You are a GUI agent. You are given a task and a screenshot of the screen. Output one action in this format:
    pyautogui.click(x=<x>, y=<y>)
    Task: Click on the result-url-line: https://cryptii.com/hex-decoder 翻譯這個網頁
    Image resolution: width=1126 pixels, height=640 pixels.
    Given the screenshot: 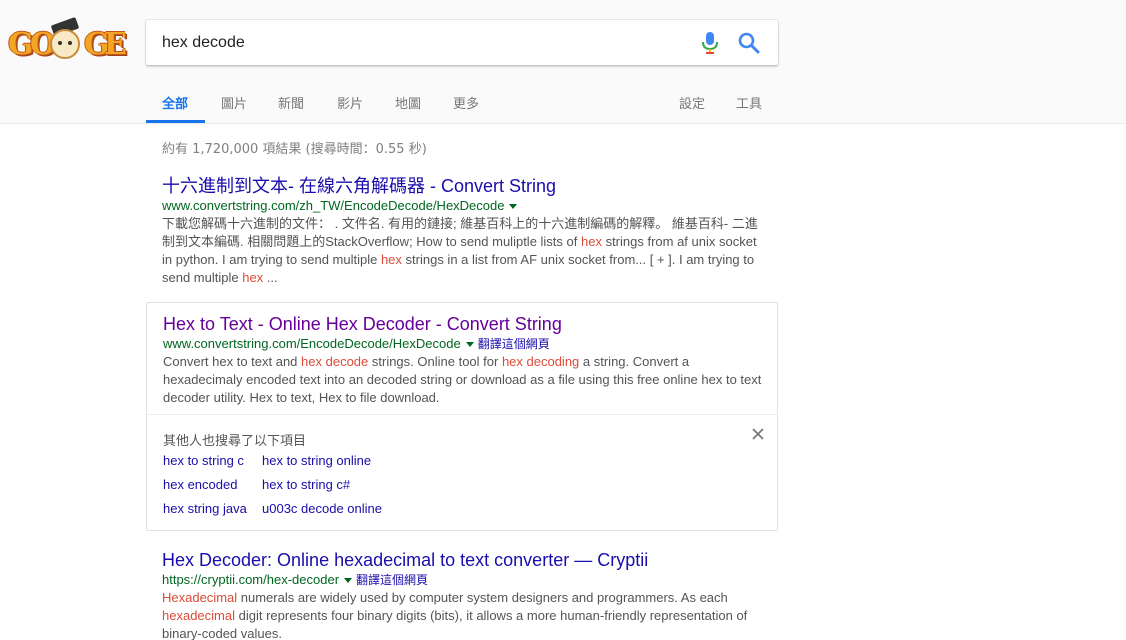 What is the action you would take?
    pyautogui.click(x=462, y=580)
    